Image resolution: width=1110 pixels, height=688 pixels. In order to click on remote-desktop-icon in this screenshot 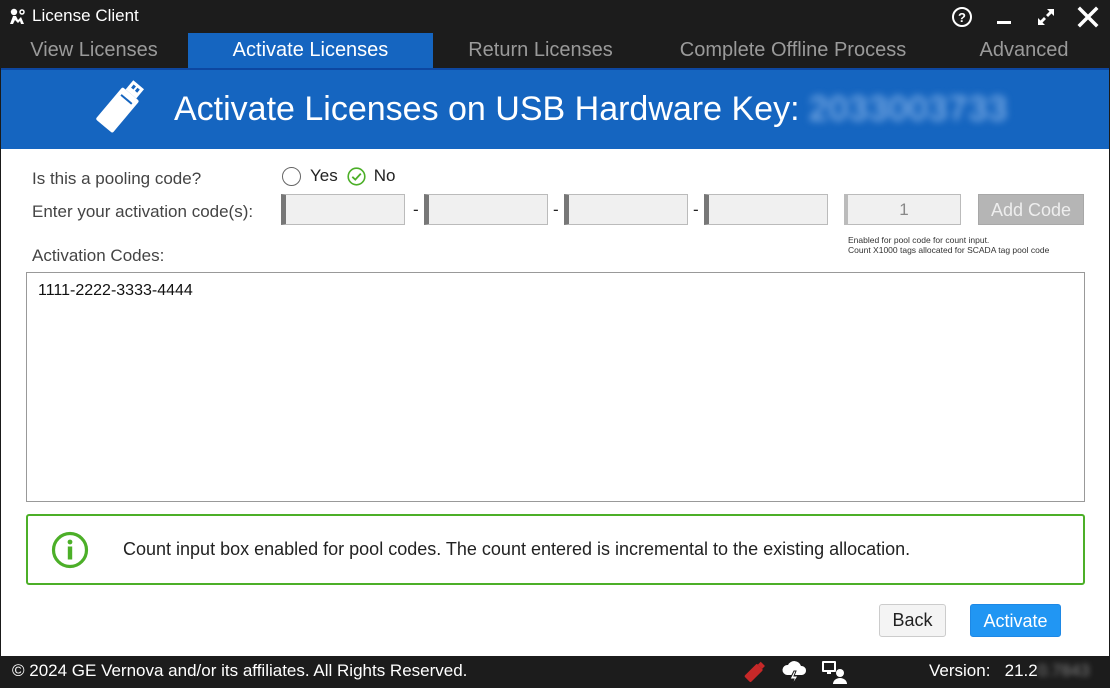, I will do `click(834, 672)`.